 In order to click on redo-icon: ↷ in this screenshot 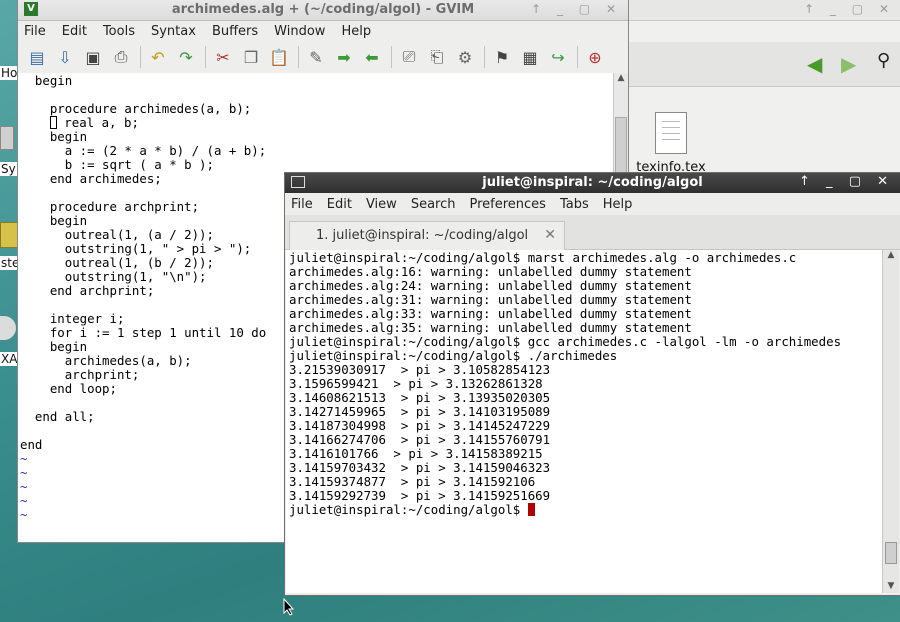, I will do `click(186, 57)`.